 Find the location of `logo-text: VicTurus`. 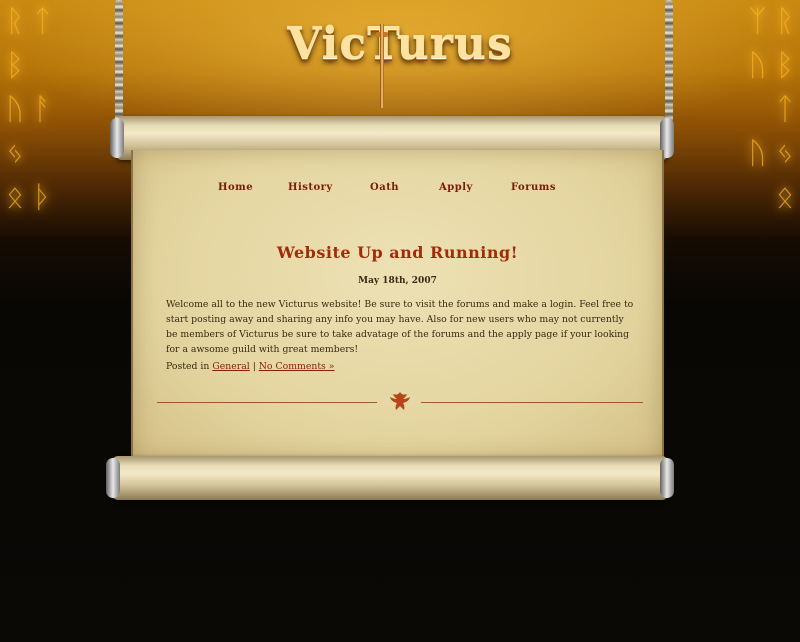

logo-text: VicTurus is located at coordinates (400, 43).